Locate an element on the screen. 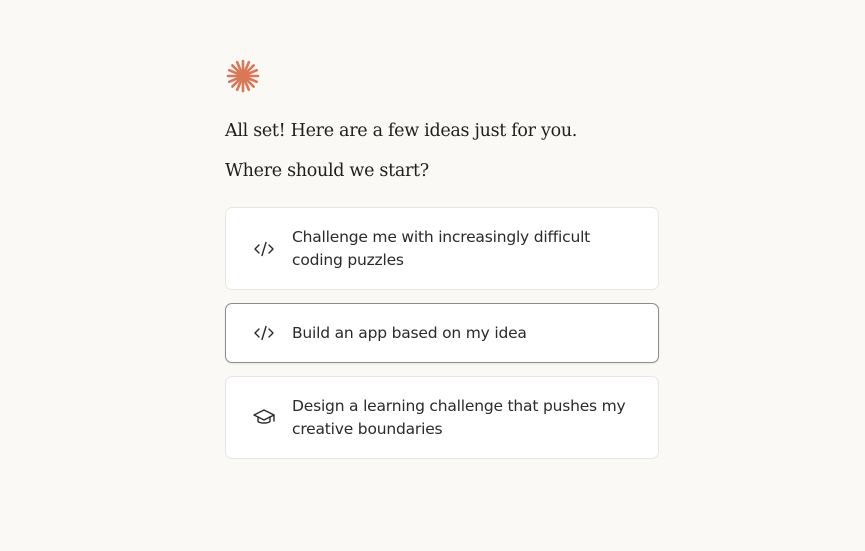 The height and width of the screenshot is (551, 865). sparkle-logo-icon is located at coordinates (243, 76).